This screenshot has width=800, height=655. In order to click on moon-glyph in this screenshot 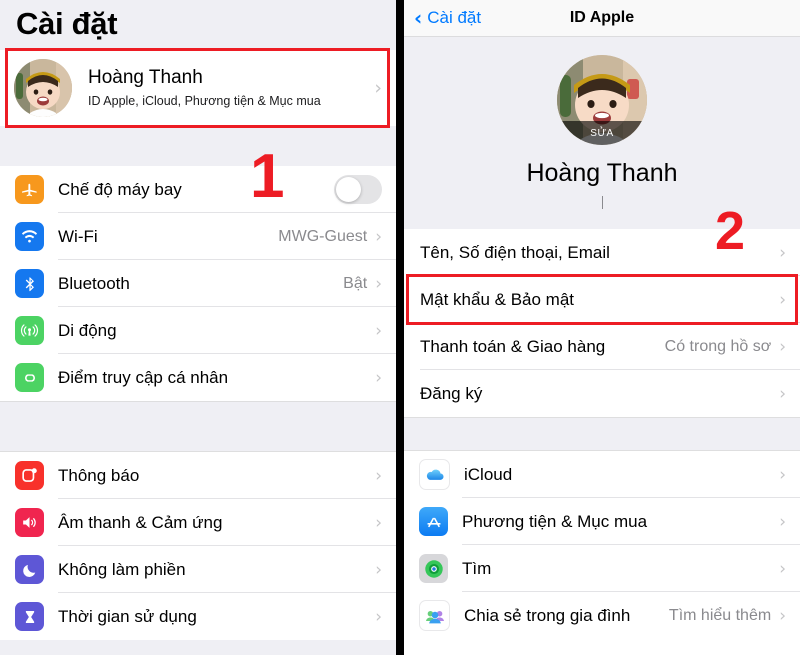, I will do `click(28, 570)`.